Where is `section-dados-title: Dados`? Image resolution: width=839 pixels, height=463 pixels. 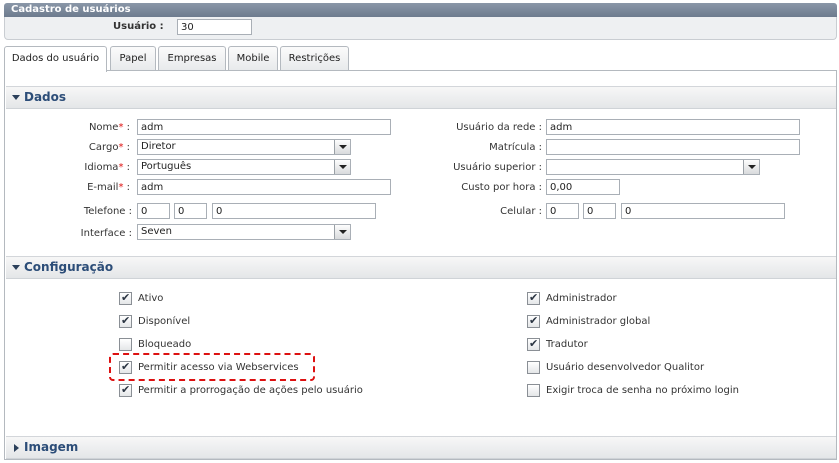
section-dados-title: Dados is located at coordinates (45, 97).